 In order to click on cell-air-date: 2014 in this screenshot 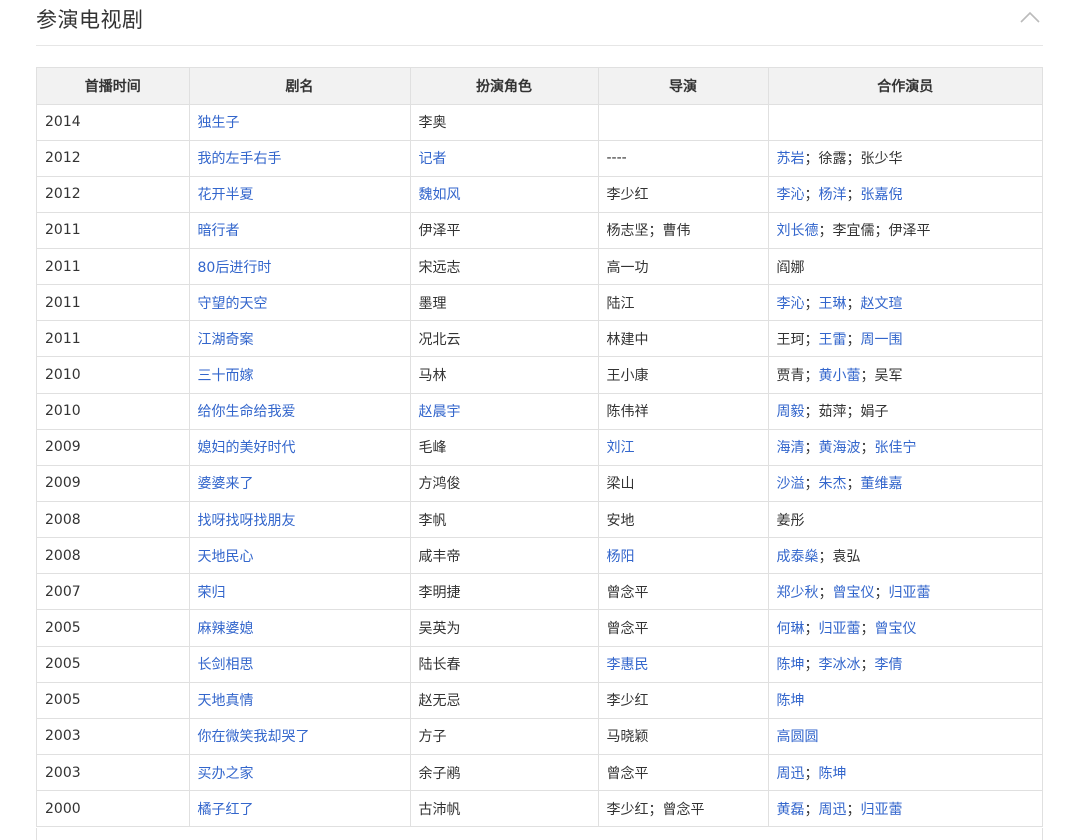, I will do `click(113, 122)`.